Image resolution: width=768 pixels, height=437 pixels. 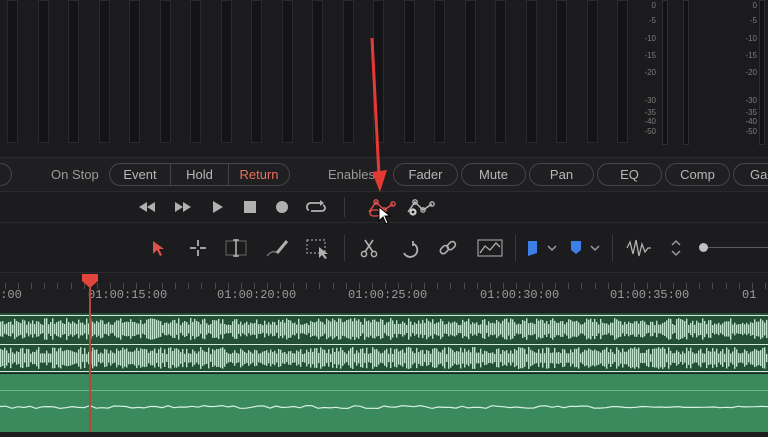 I want to click on zoom-slider-track, so click(x=738, y=247).